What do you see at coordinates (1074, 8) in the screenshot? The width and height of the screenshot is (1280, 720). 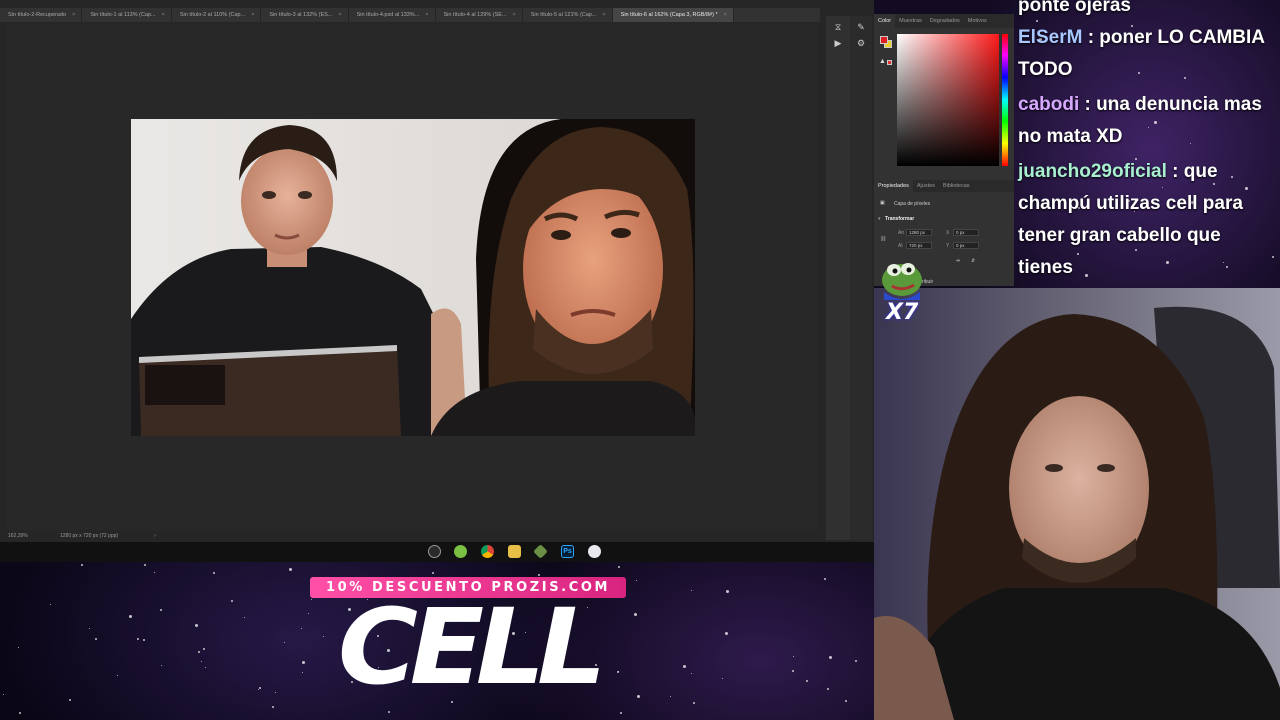 I see `chat-text: ponte ojeras` at bounding box center [1074, 8].